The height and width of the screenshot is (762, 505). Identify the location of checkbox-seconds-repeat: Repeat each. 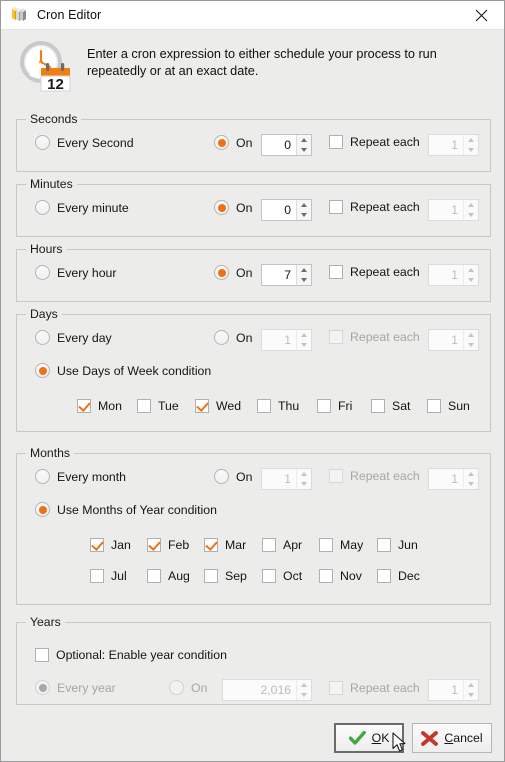
(374, 142).